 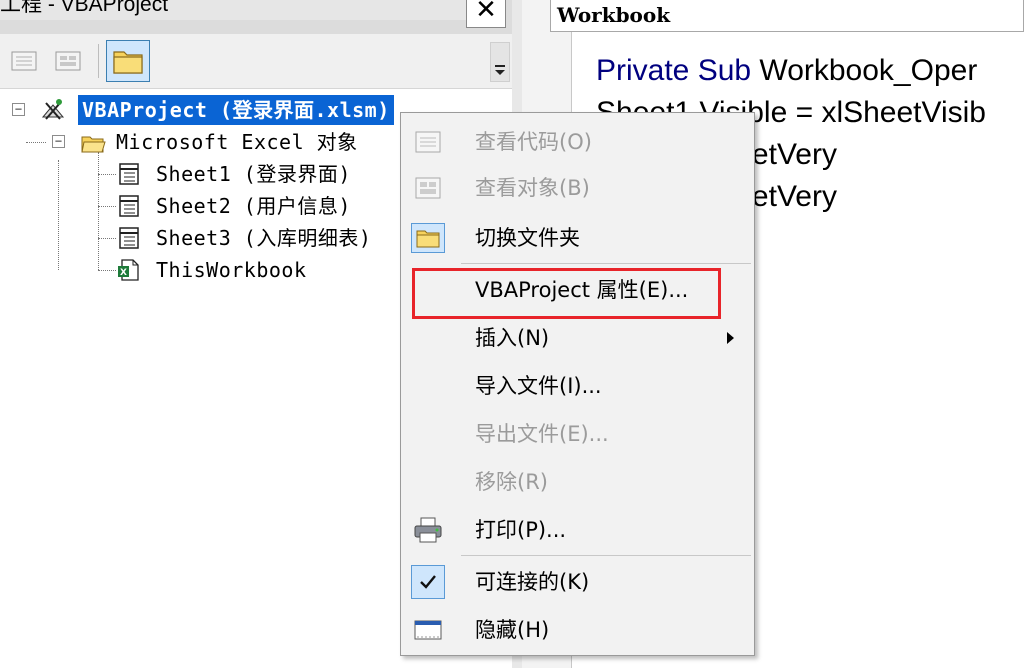 I want to click on code-line: Private Sub Workbook_Oper, so click(x=810, y=71).